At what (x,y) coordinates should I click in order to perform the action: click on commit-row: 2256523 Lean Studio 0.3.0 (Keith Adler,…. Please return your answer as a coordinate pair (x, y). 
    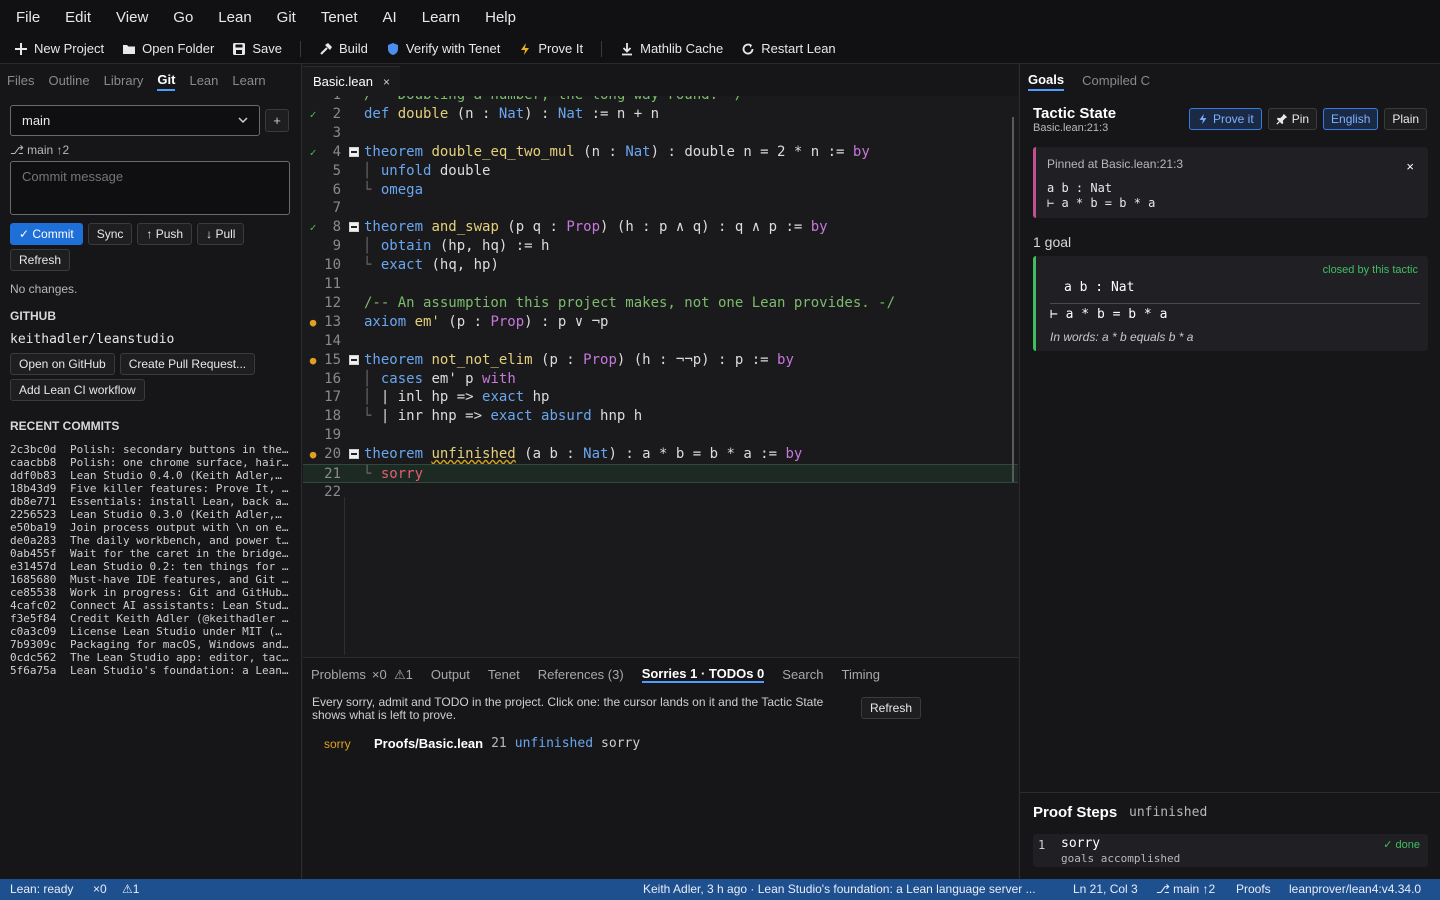
    Looking at the image, I should click on (151, 514).